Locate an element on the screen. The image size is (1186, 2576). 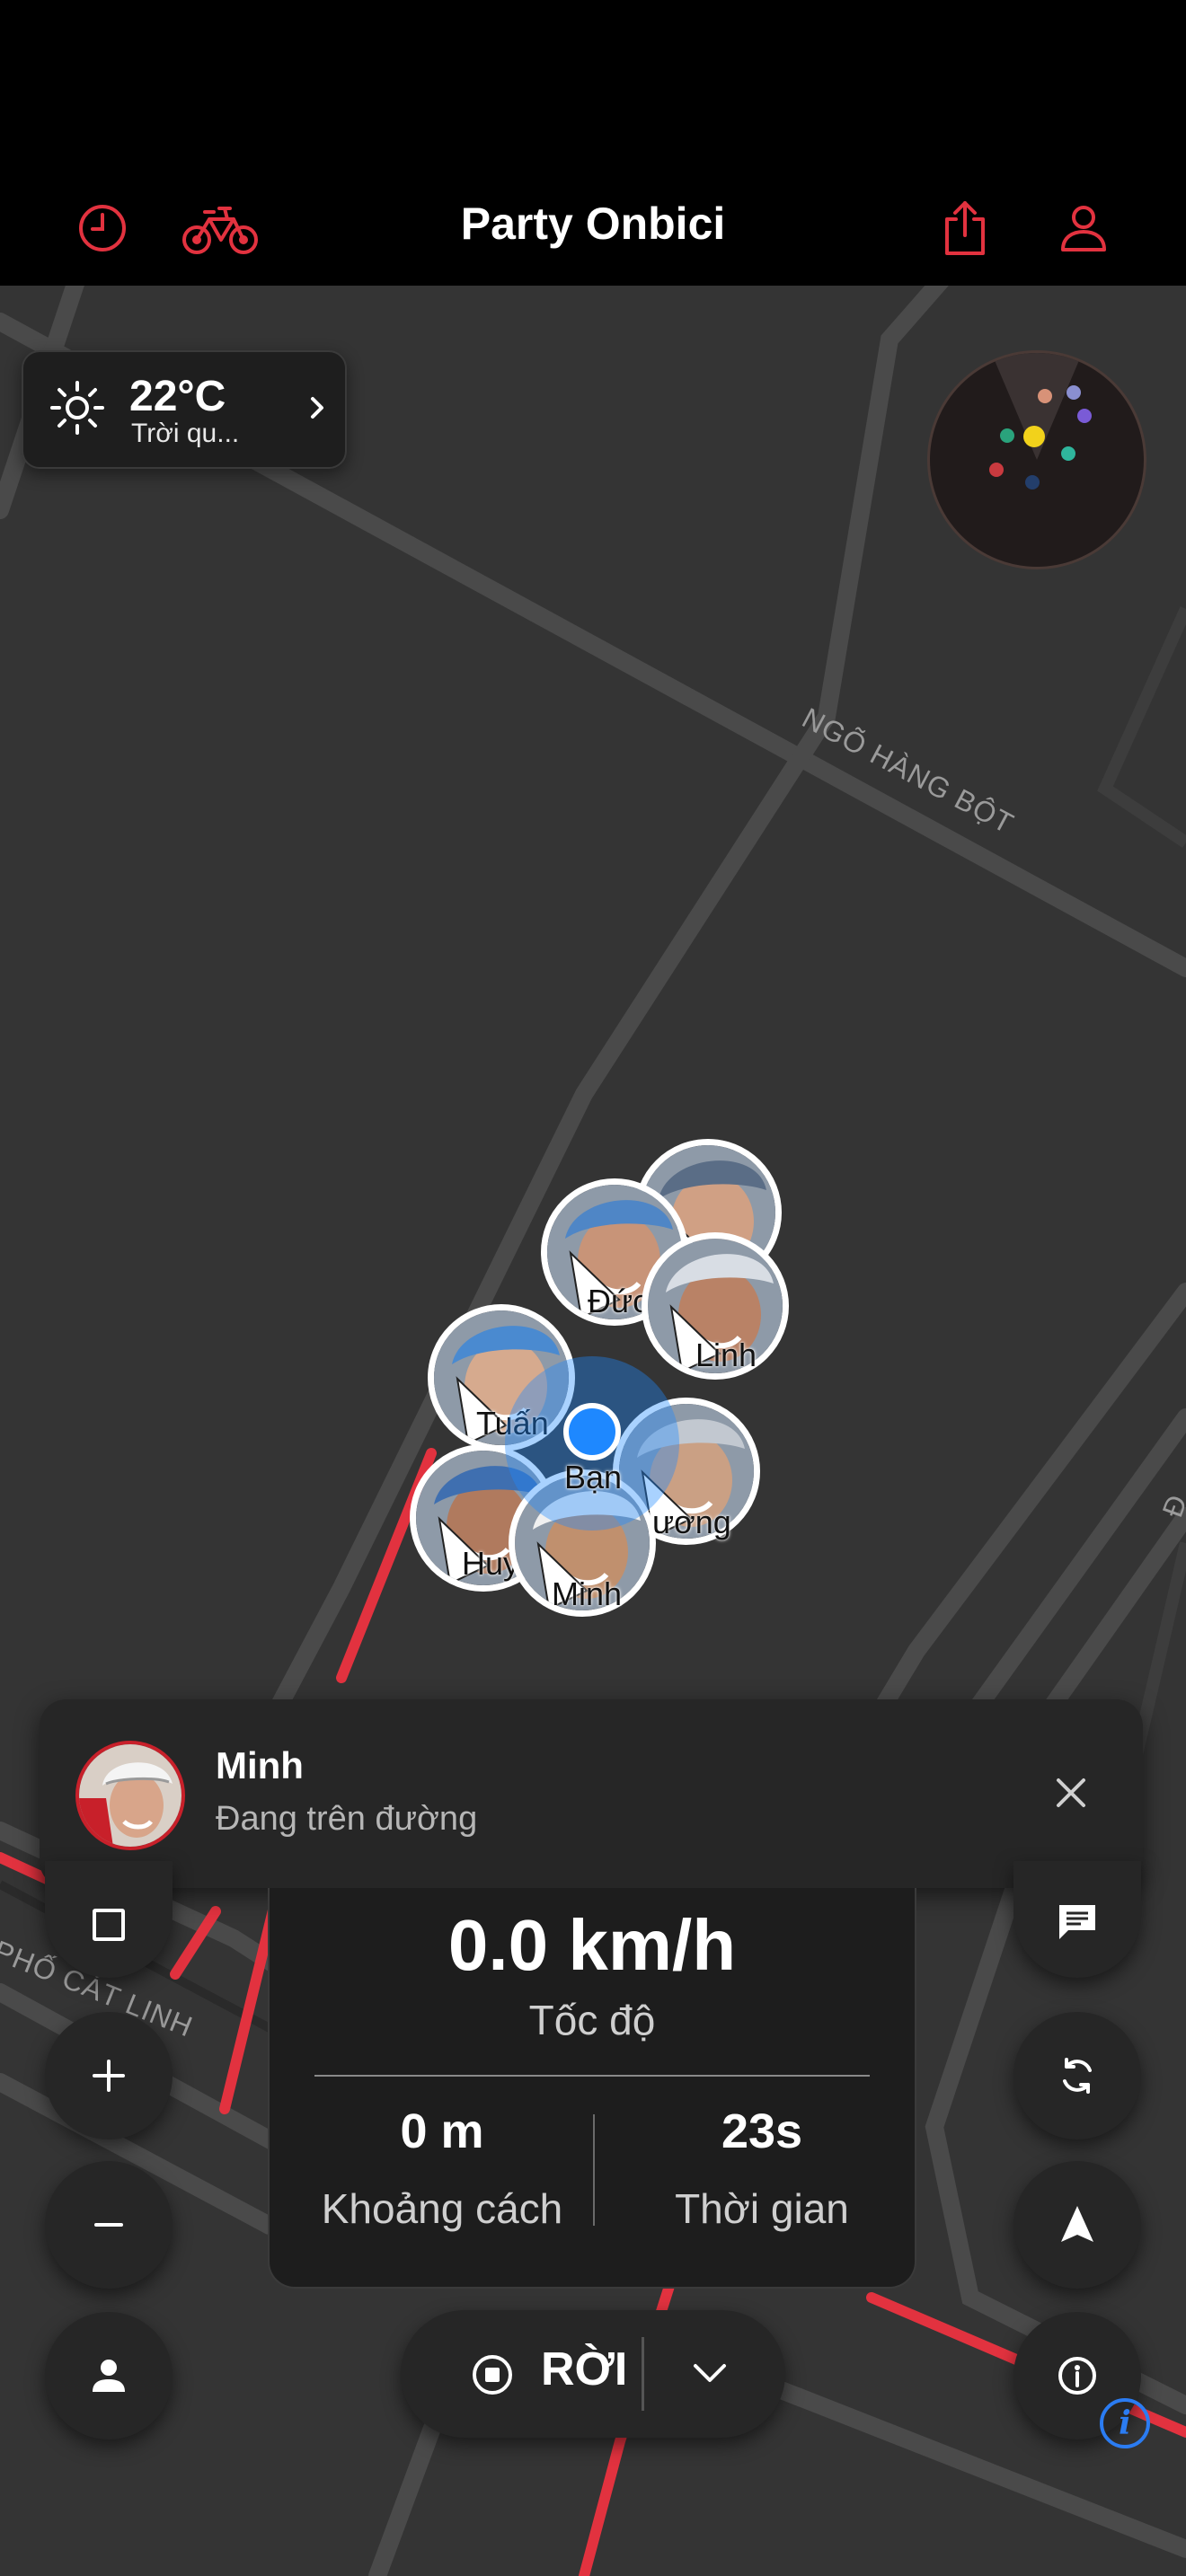
time-stat: 23s Thời gian is located at coordinates (762, 2168).